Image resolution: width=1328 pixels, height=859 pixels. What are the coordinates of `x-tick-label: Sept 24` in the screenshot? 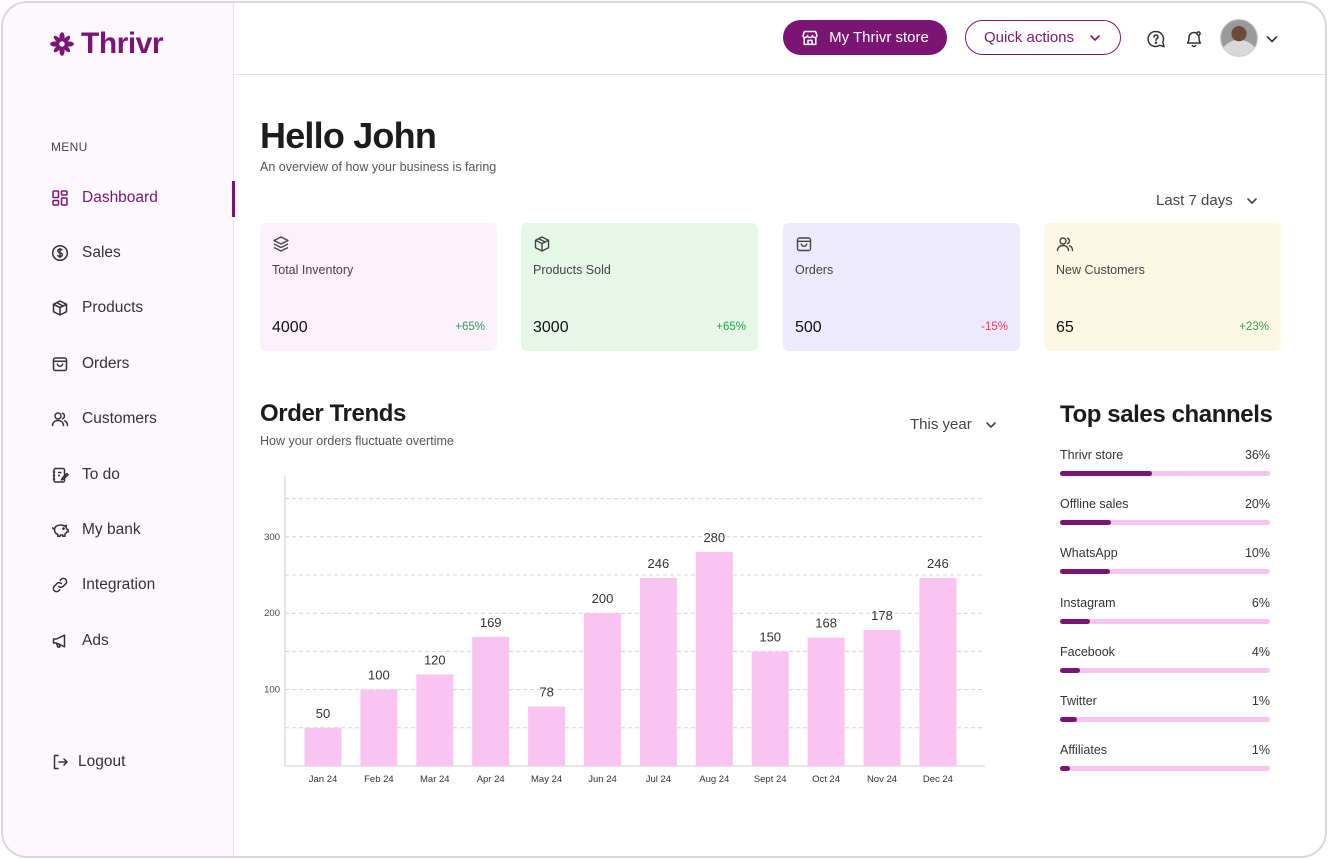 It's located at (770, 779).